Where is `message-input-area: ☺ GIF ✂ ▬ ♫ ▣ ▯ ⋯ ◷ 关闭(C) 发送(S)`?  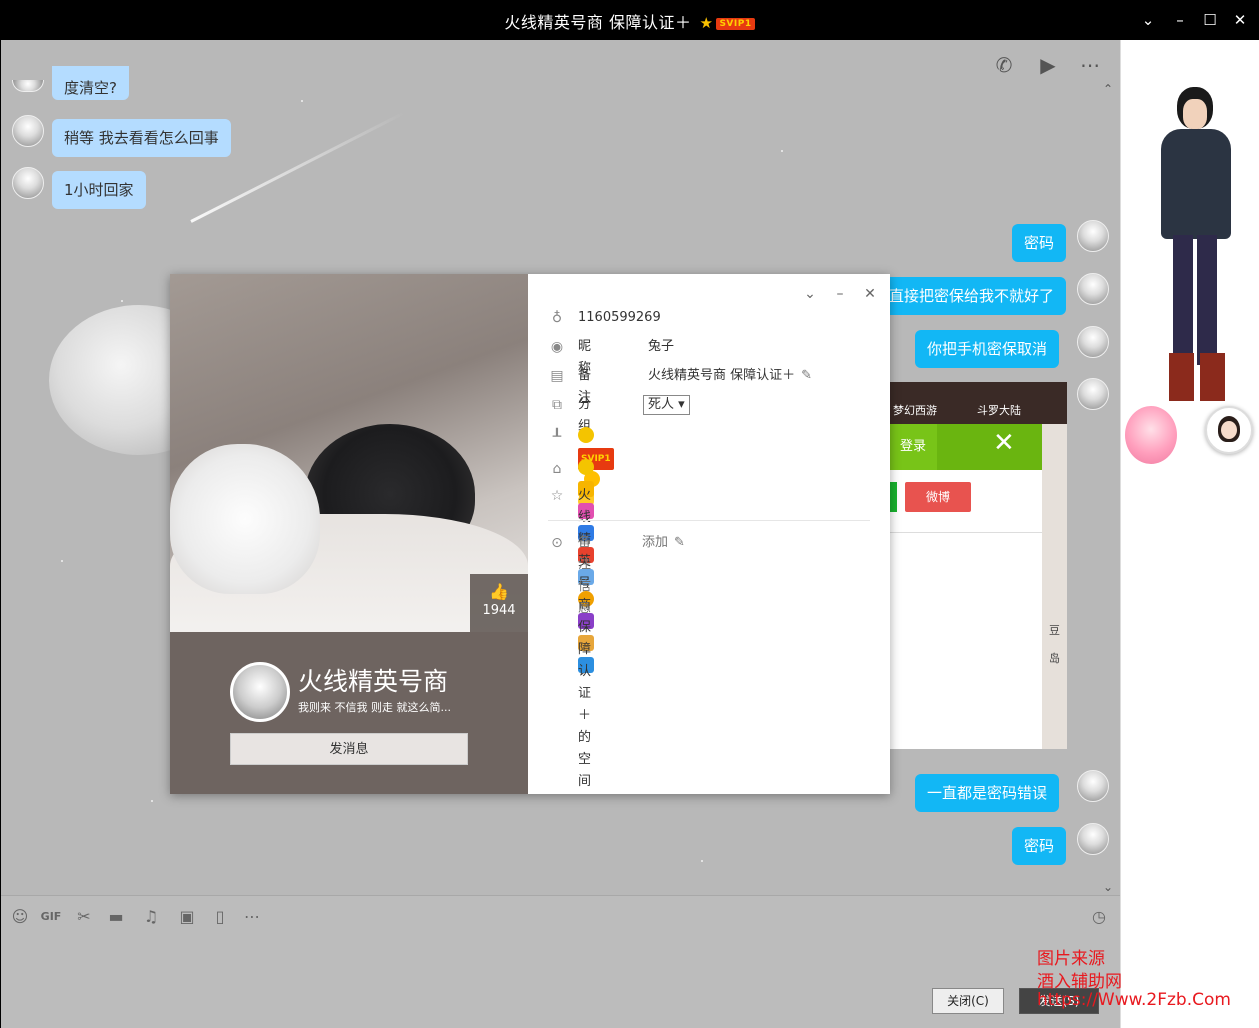 message-input-area: ☺ GIF ✂ ▬ ♫ ▣ ▯ ⋯ ◷ 关闭(C) 发送(S) is located at coordinates (560, 961).